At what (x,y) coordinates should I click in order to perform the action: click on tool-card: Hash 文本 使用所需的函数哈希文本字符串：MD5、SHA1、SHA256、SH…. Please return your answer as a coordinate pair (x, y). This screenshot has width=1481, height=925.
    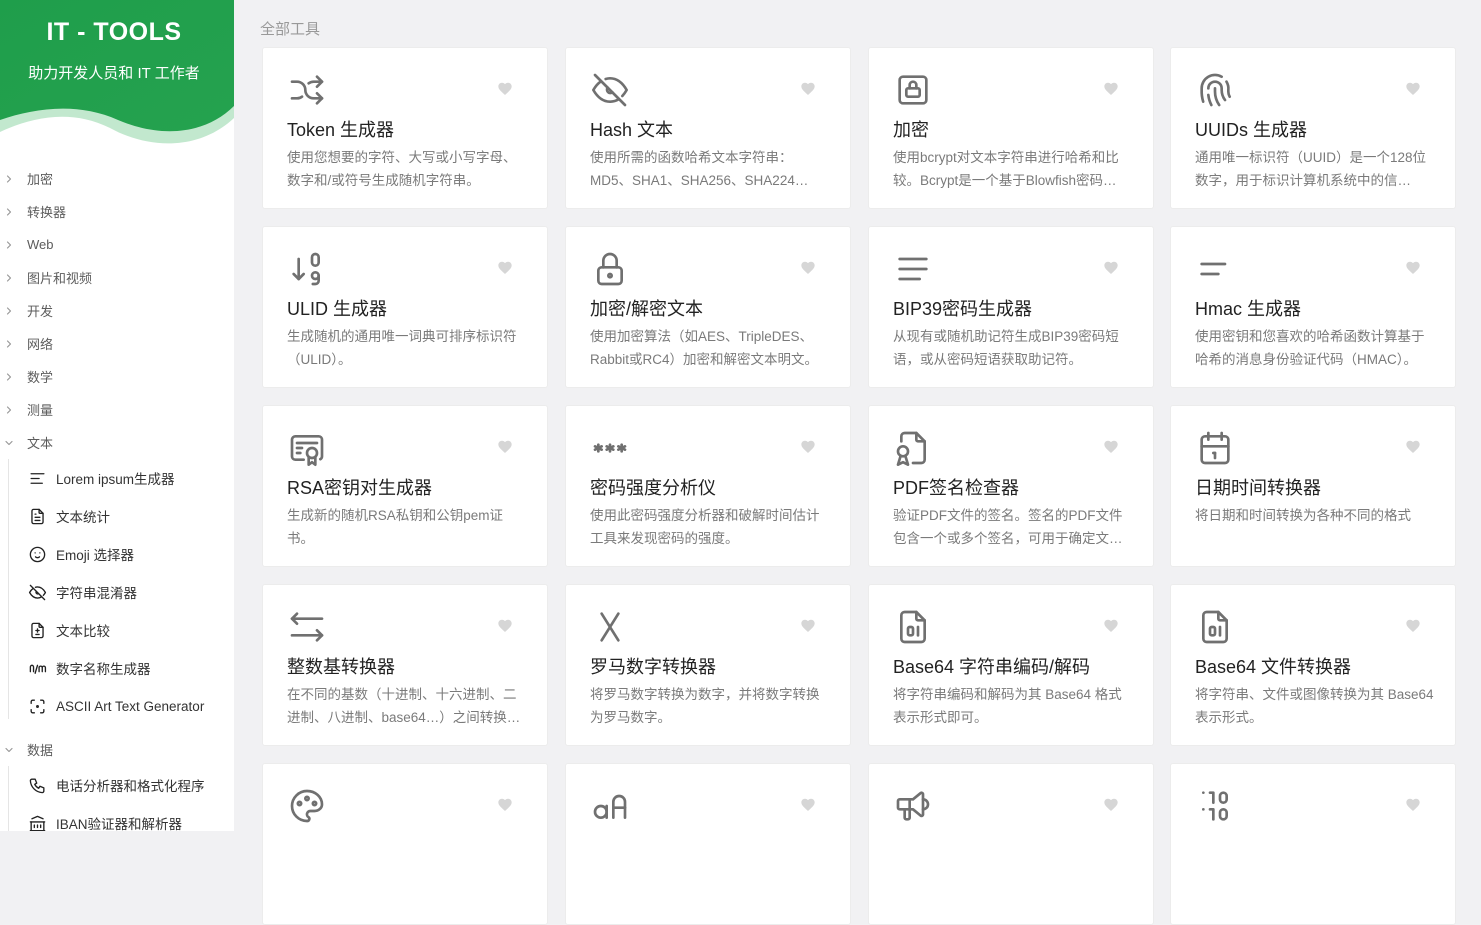
    Looking at the image, I should click on (708, 128).